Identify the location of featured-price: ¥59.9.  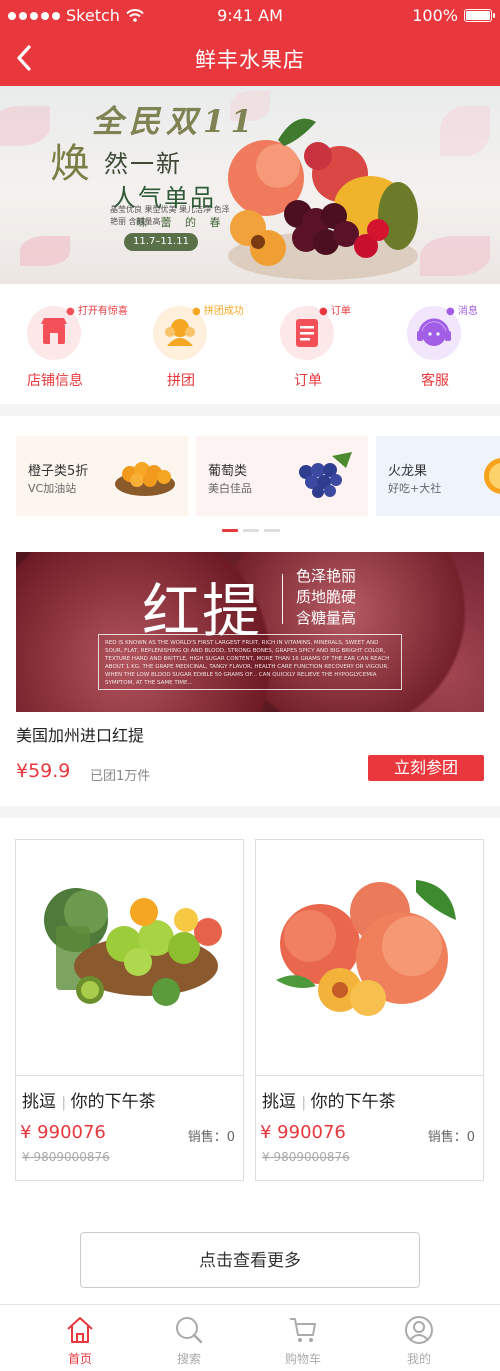
(43, 771).